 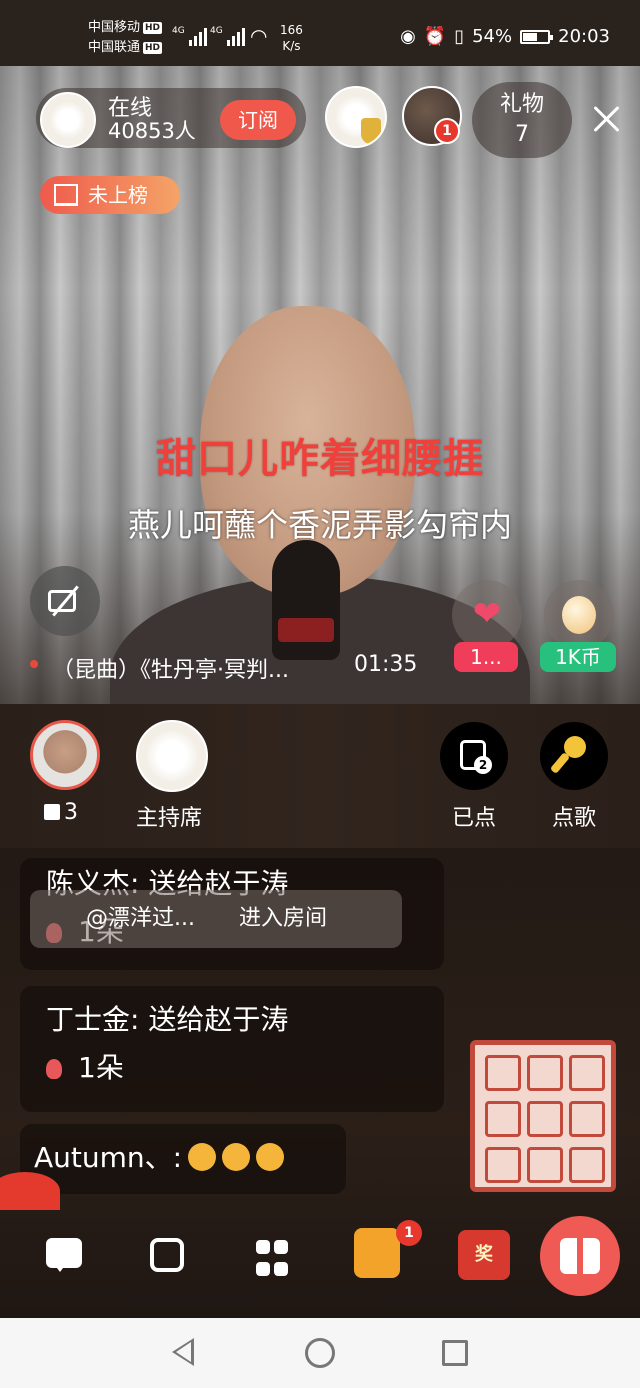 I want to click on heart-icon: ❤, so click(x=487, y=614).